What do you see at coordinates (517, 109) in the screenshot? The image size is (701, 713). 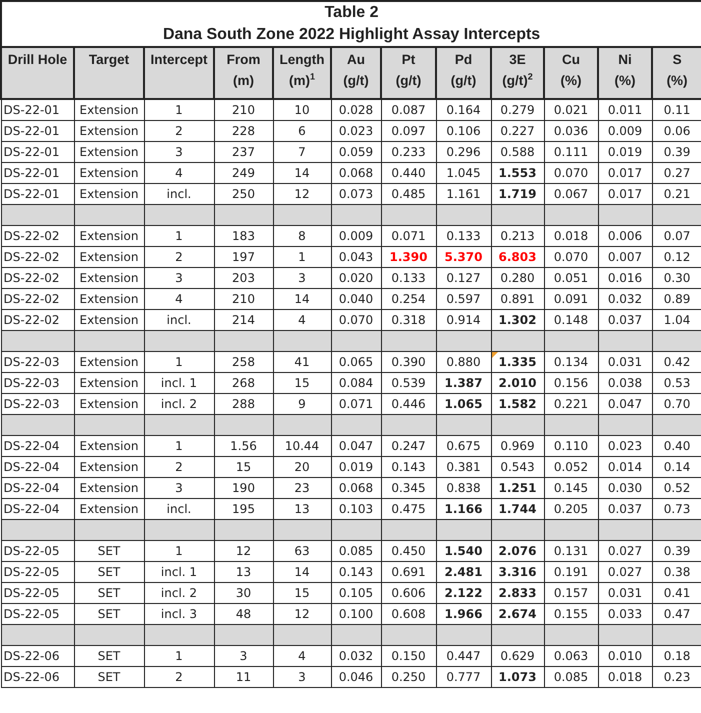 I see `table-cell: 0.279` at bounding box center [517, 109].